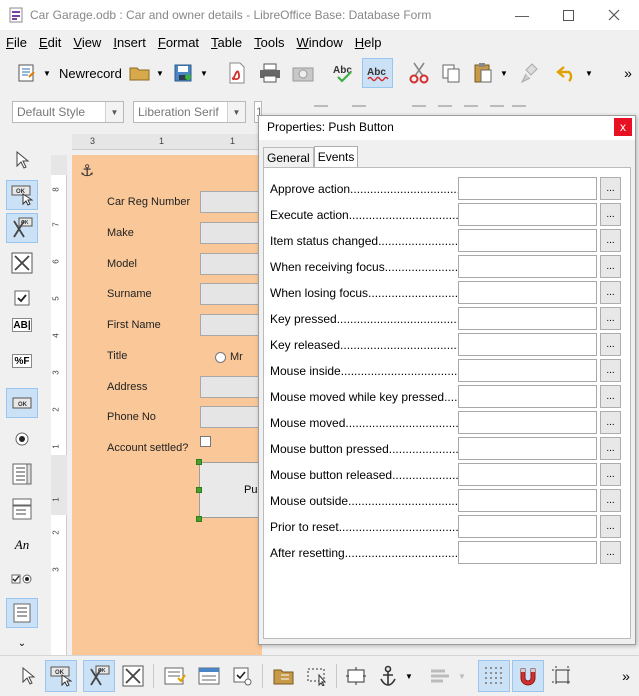 This screenshot has height=696, width=639. Describe the element at coordinates (61, 676) in the screenshot. I see `design-mode-toggle-button: OK` at that location.